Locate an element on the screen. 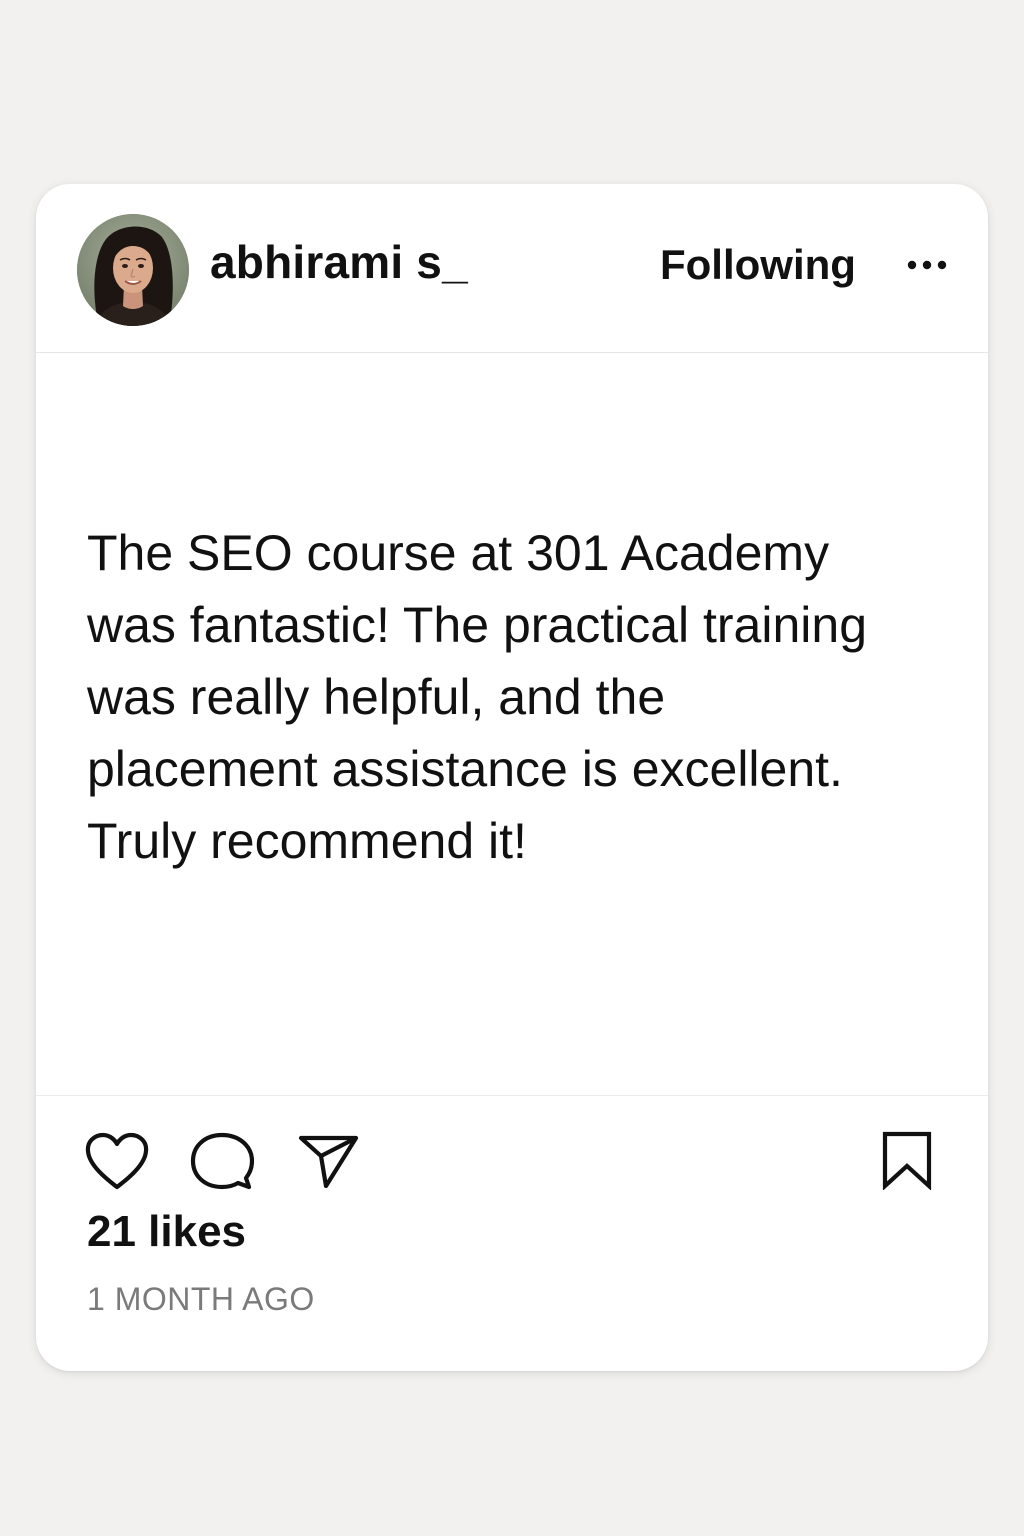  more-horizontal-icon is located at coordinates (927, 265).